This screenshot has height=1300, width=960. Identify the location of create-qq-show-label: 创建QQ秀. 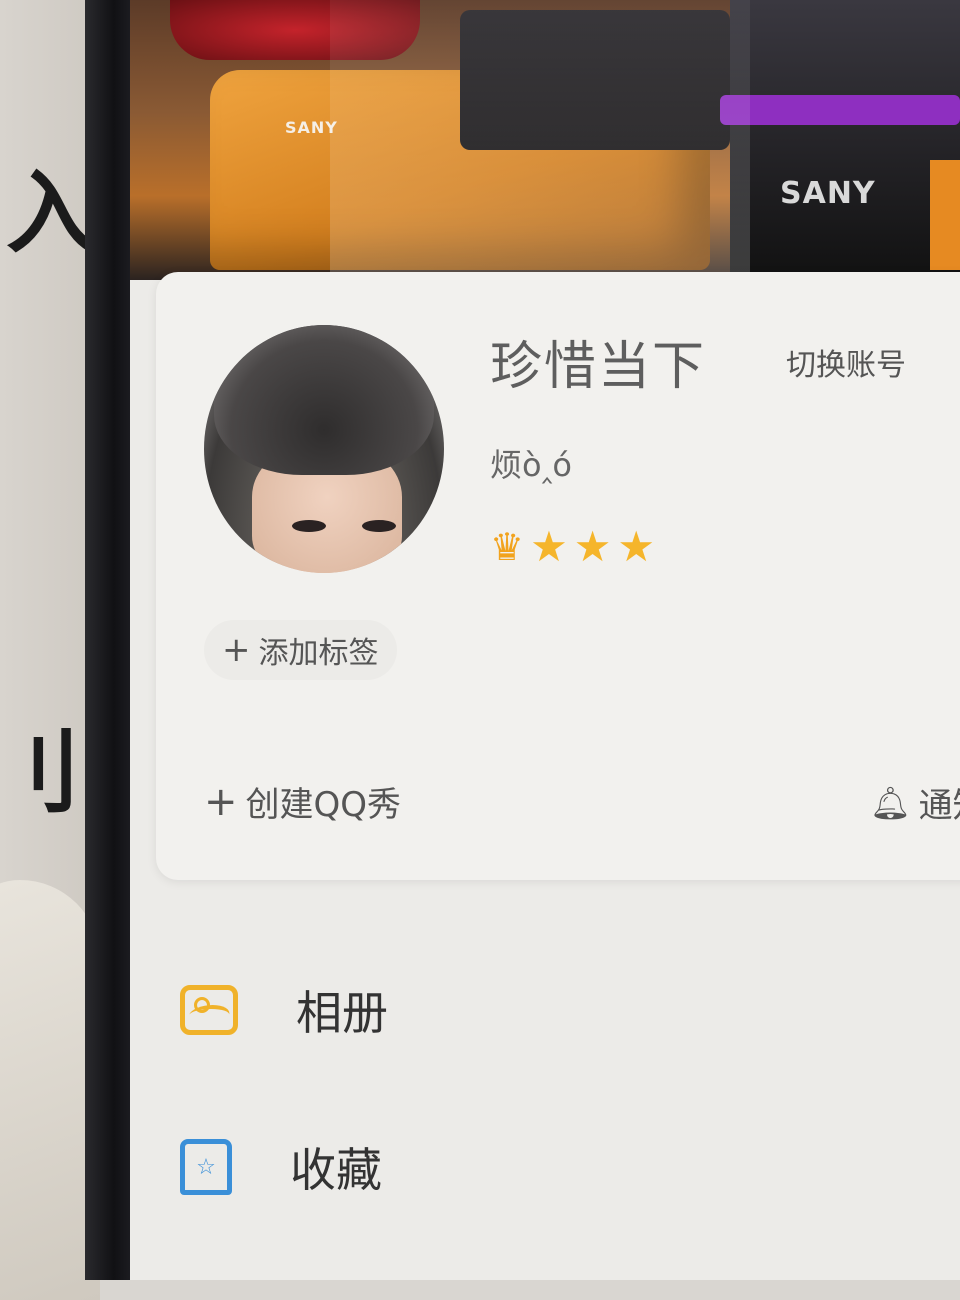
(323, 805).